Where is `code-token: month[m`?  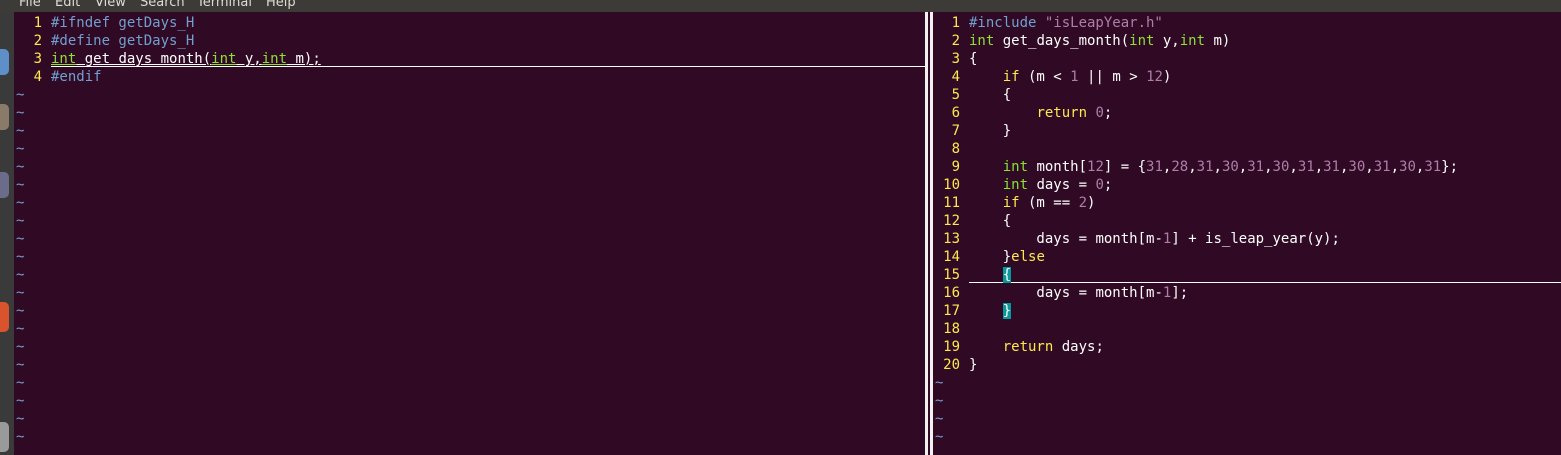 code-token: month[m is located at coordinates (1121, 239).